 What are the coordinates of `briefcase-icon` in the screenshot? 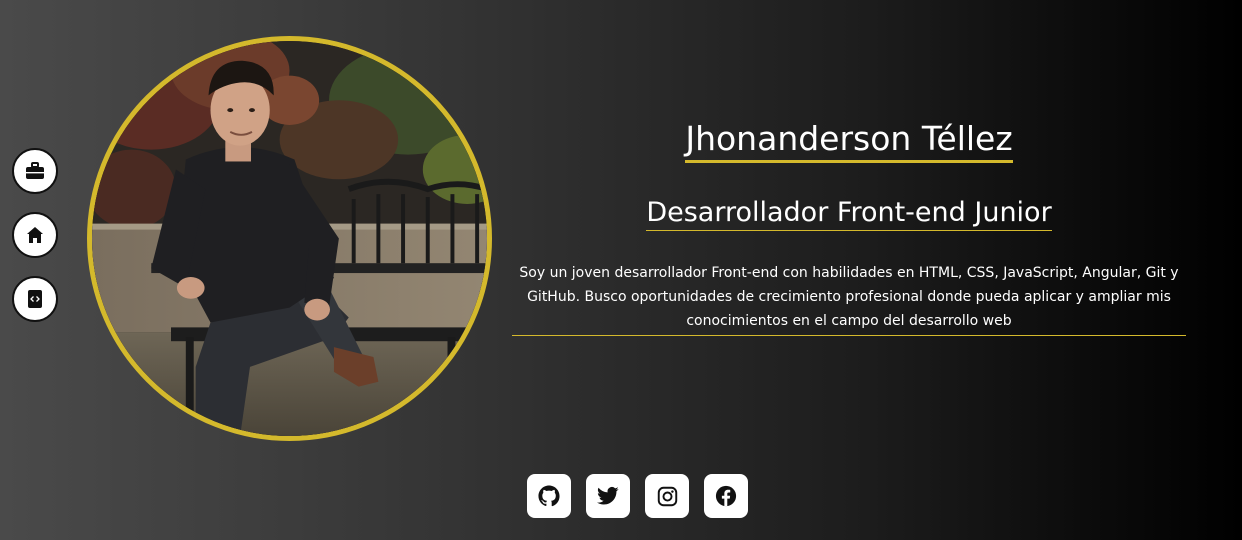 It's located at (35, 170).